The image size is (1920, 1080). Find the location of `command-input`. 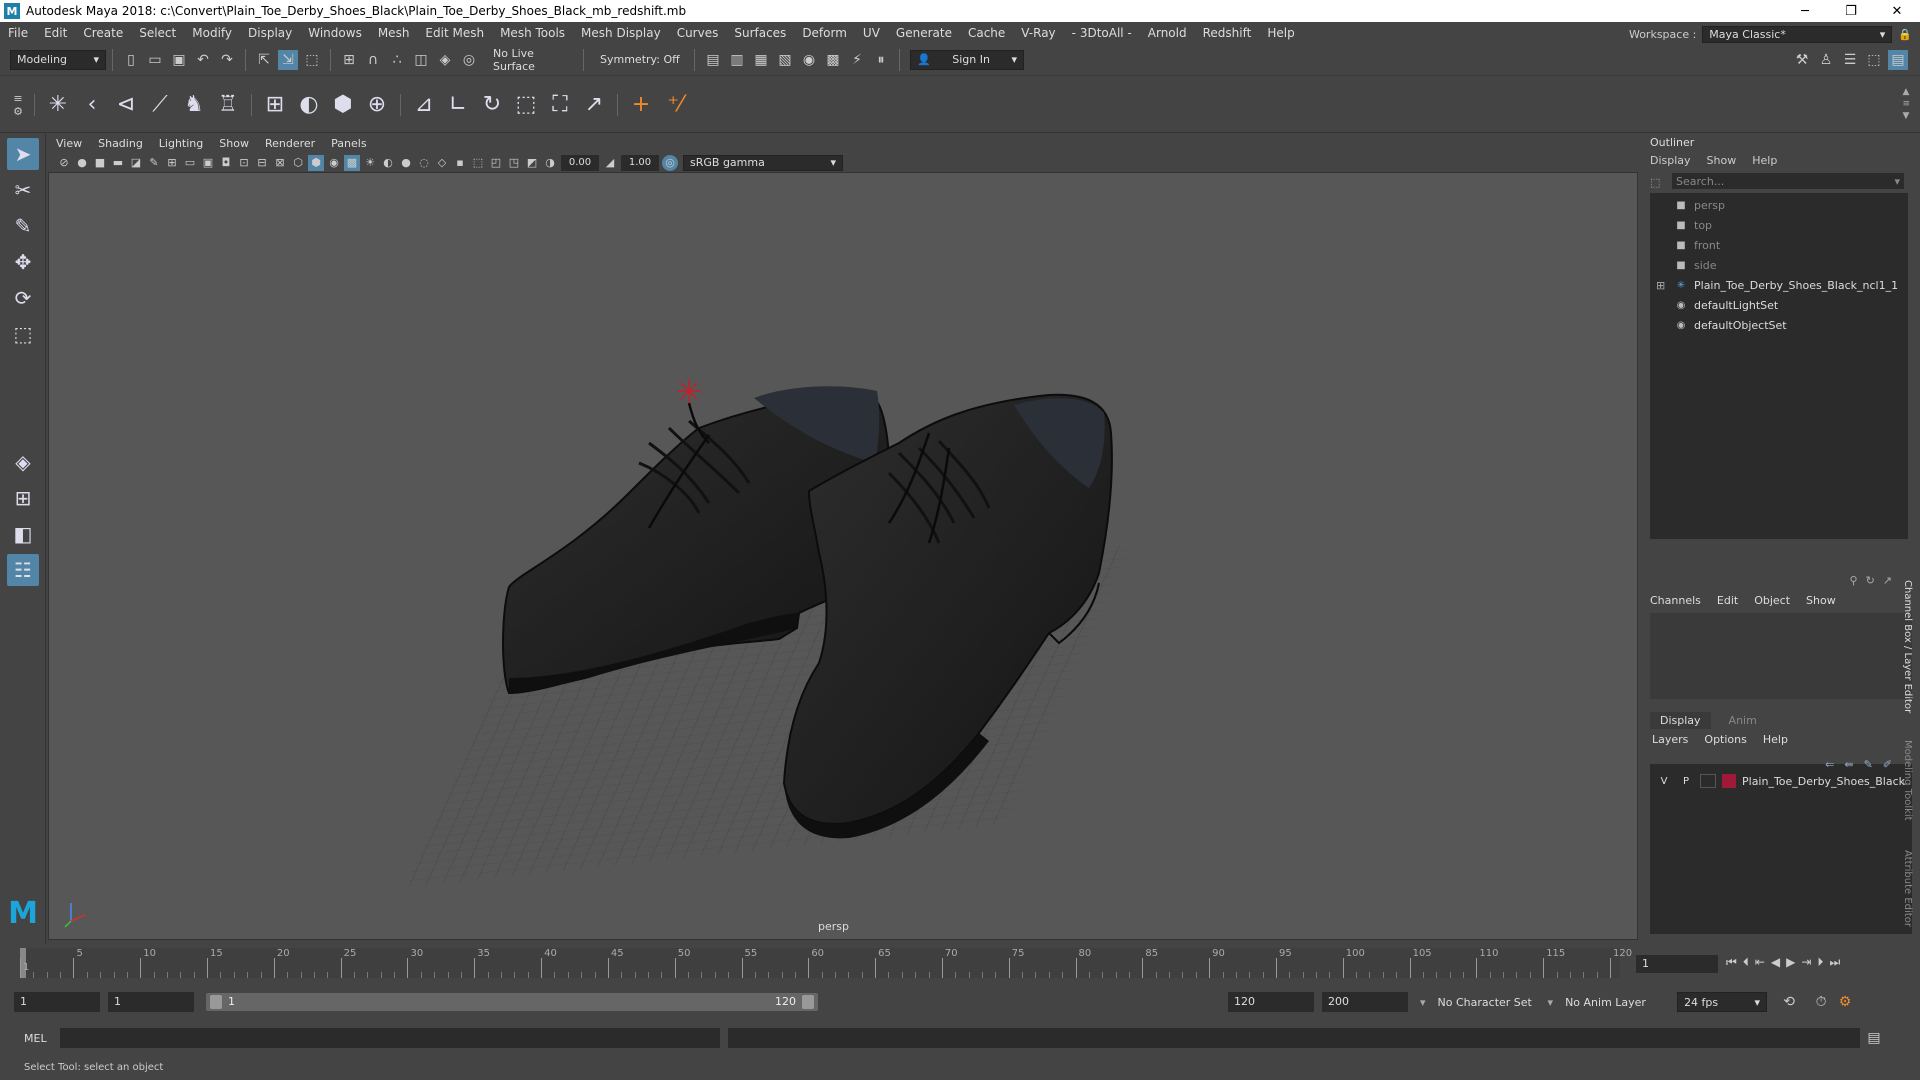

command-input is located at coordinates (390, 1038).